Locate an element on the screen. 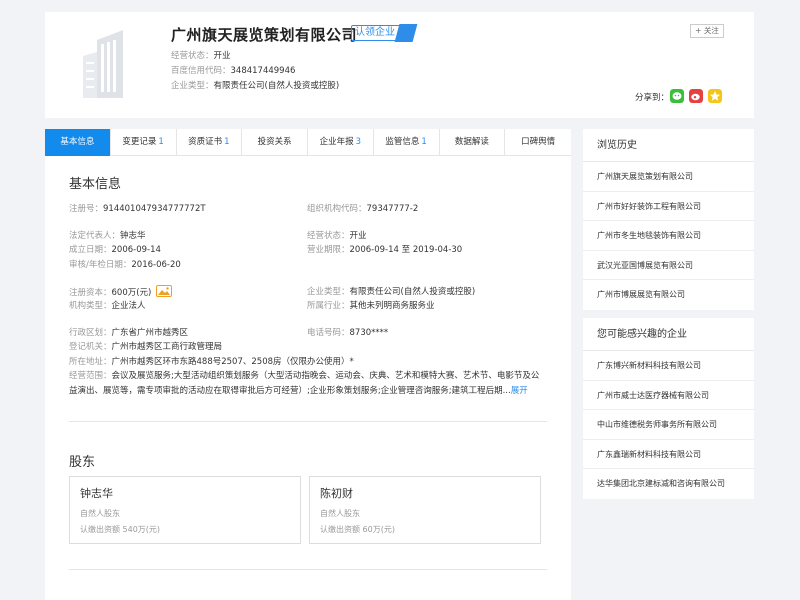  authority-row: 登记机关：广州市越秀区工商行政管理局 is located at coordinates (145, 346).